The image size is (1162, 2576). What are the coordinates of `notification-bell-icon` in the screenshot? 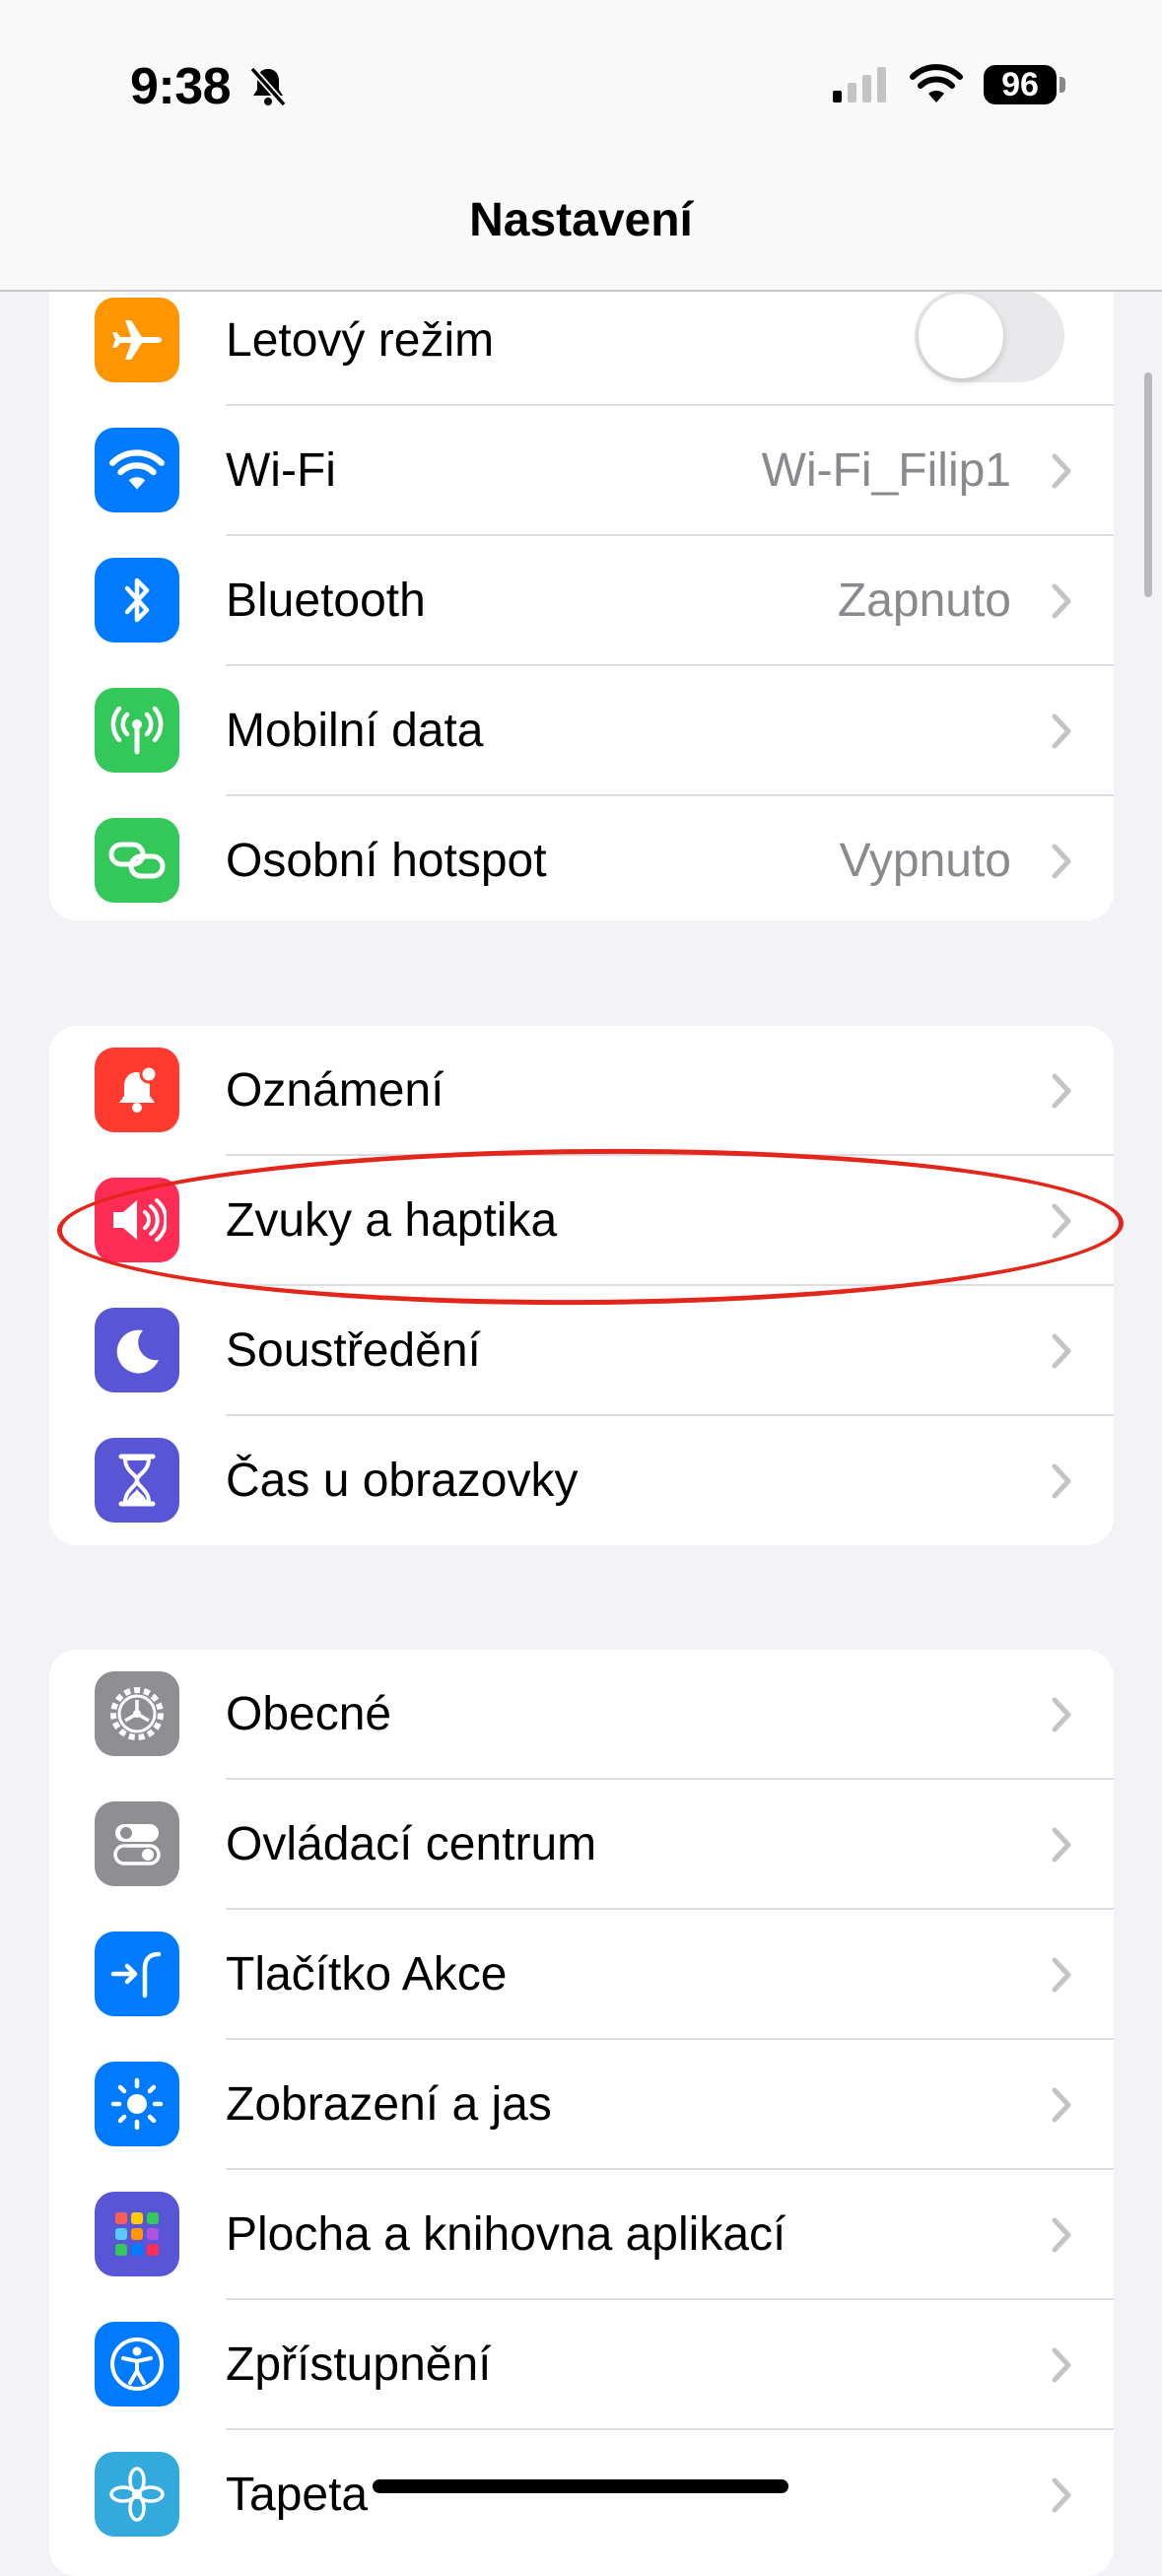 It's located at (137, 1090).